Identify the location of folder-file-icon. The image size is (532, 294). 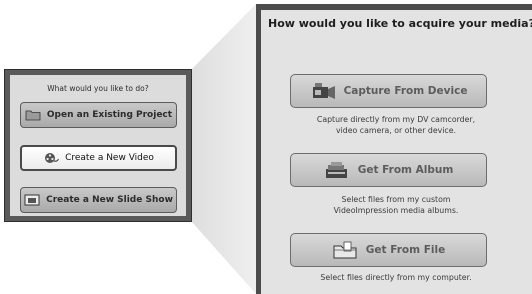
(345, 250).